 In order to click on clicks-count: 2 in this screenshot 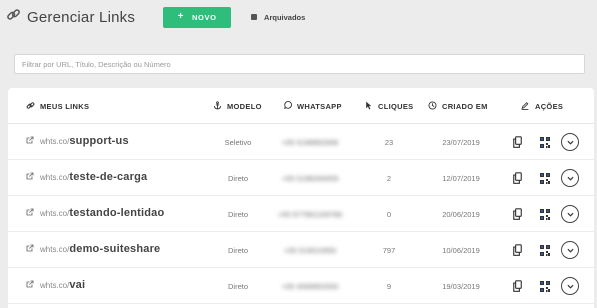, I will do `click(389, 178)`.